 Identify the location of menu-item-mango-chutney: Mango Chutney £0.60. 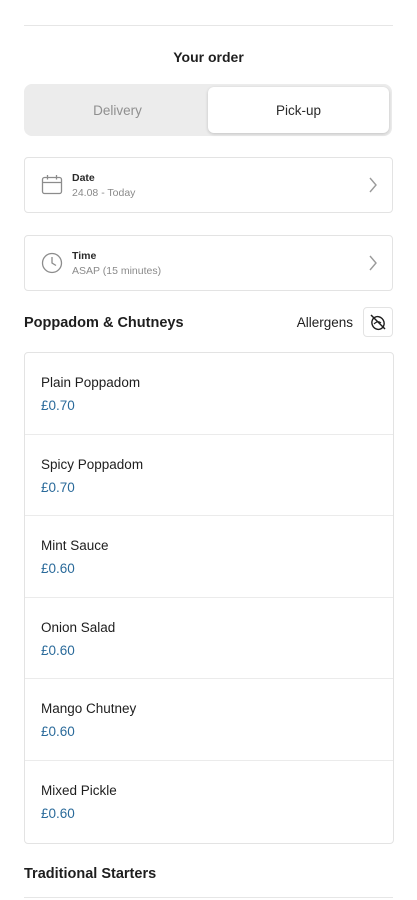
(209, 720).